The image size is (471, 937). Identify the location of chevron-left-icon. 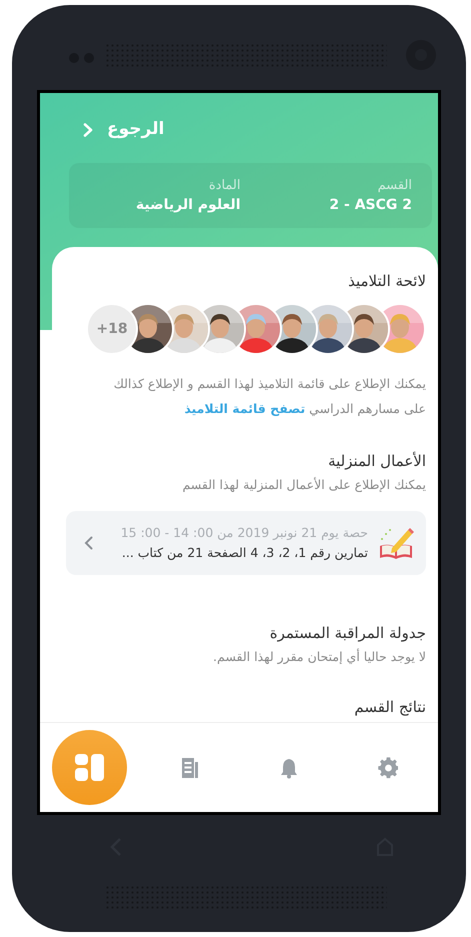
(88, 543).